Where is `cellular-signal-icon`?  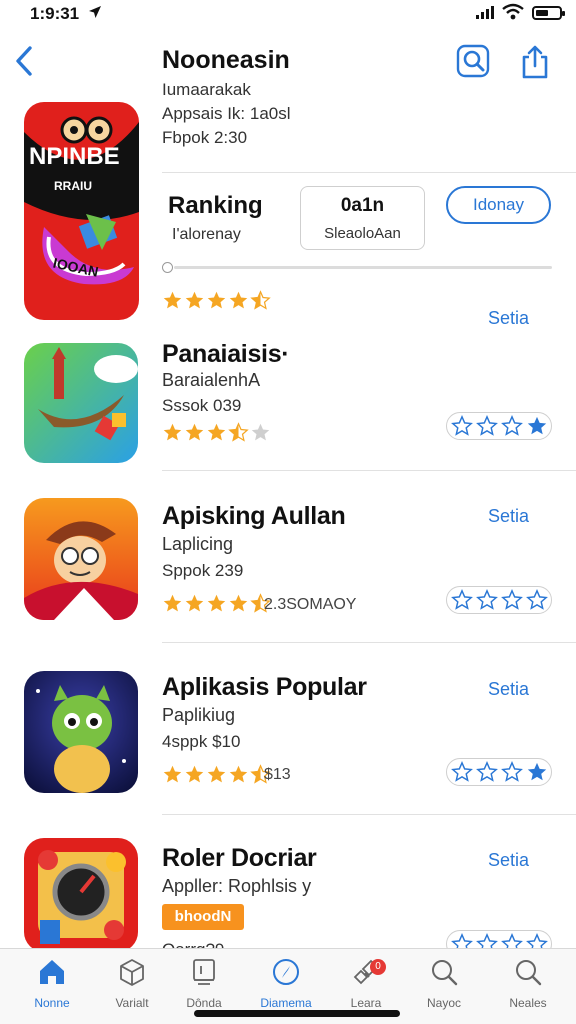
cellular-signal-icon is located at coordinates (485, 12).